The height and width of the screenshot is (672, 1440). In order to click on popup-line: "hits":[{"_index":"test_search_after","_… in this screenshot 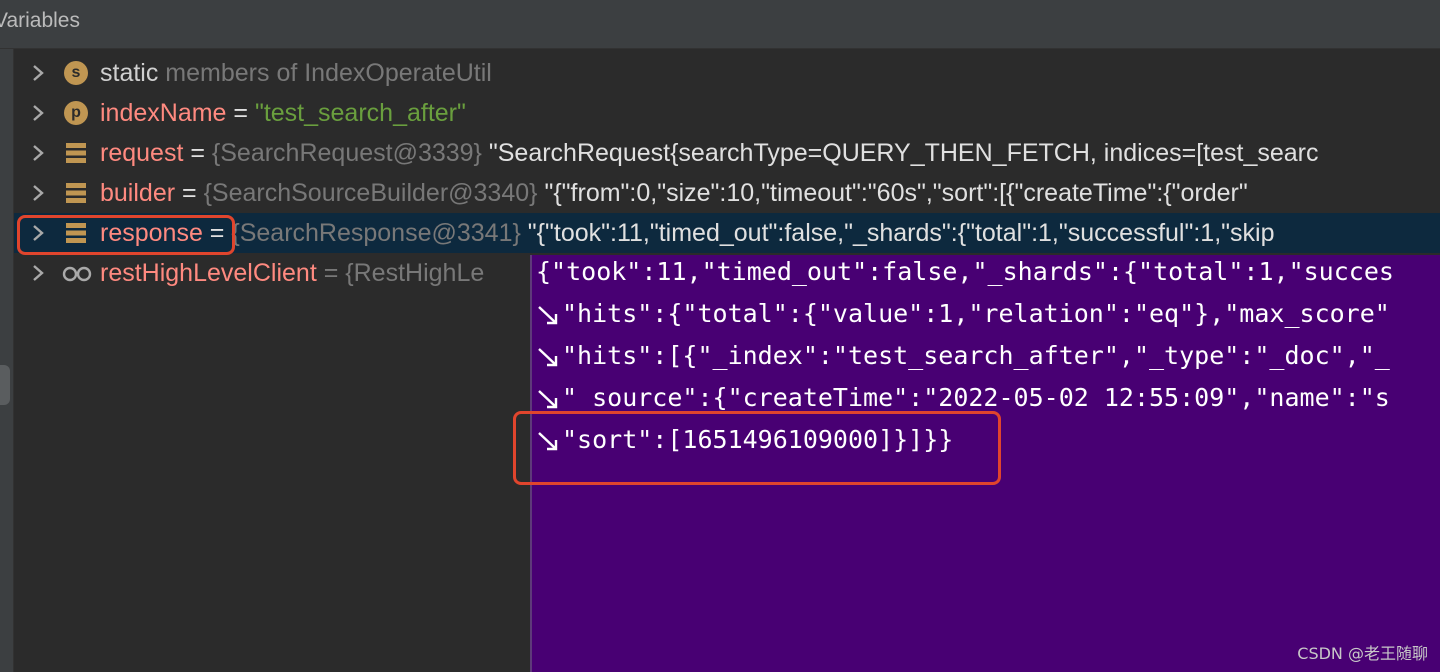, I will do `click(963, 355)`.